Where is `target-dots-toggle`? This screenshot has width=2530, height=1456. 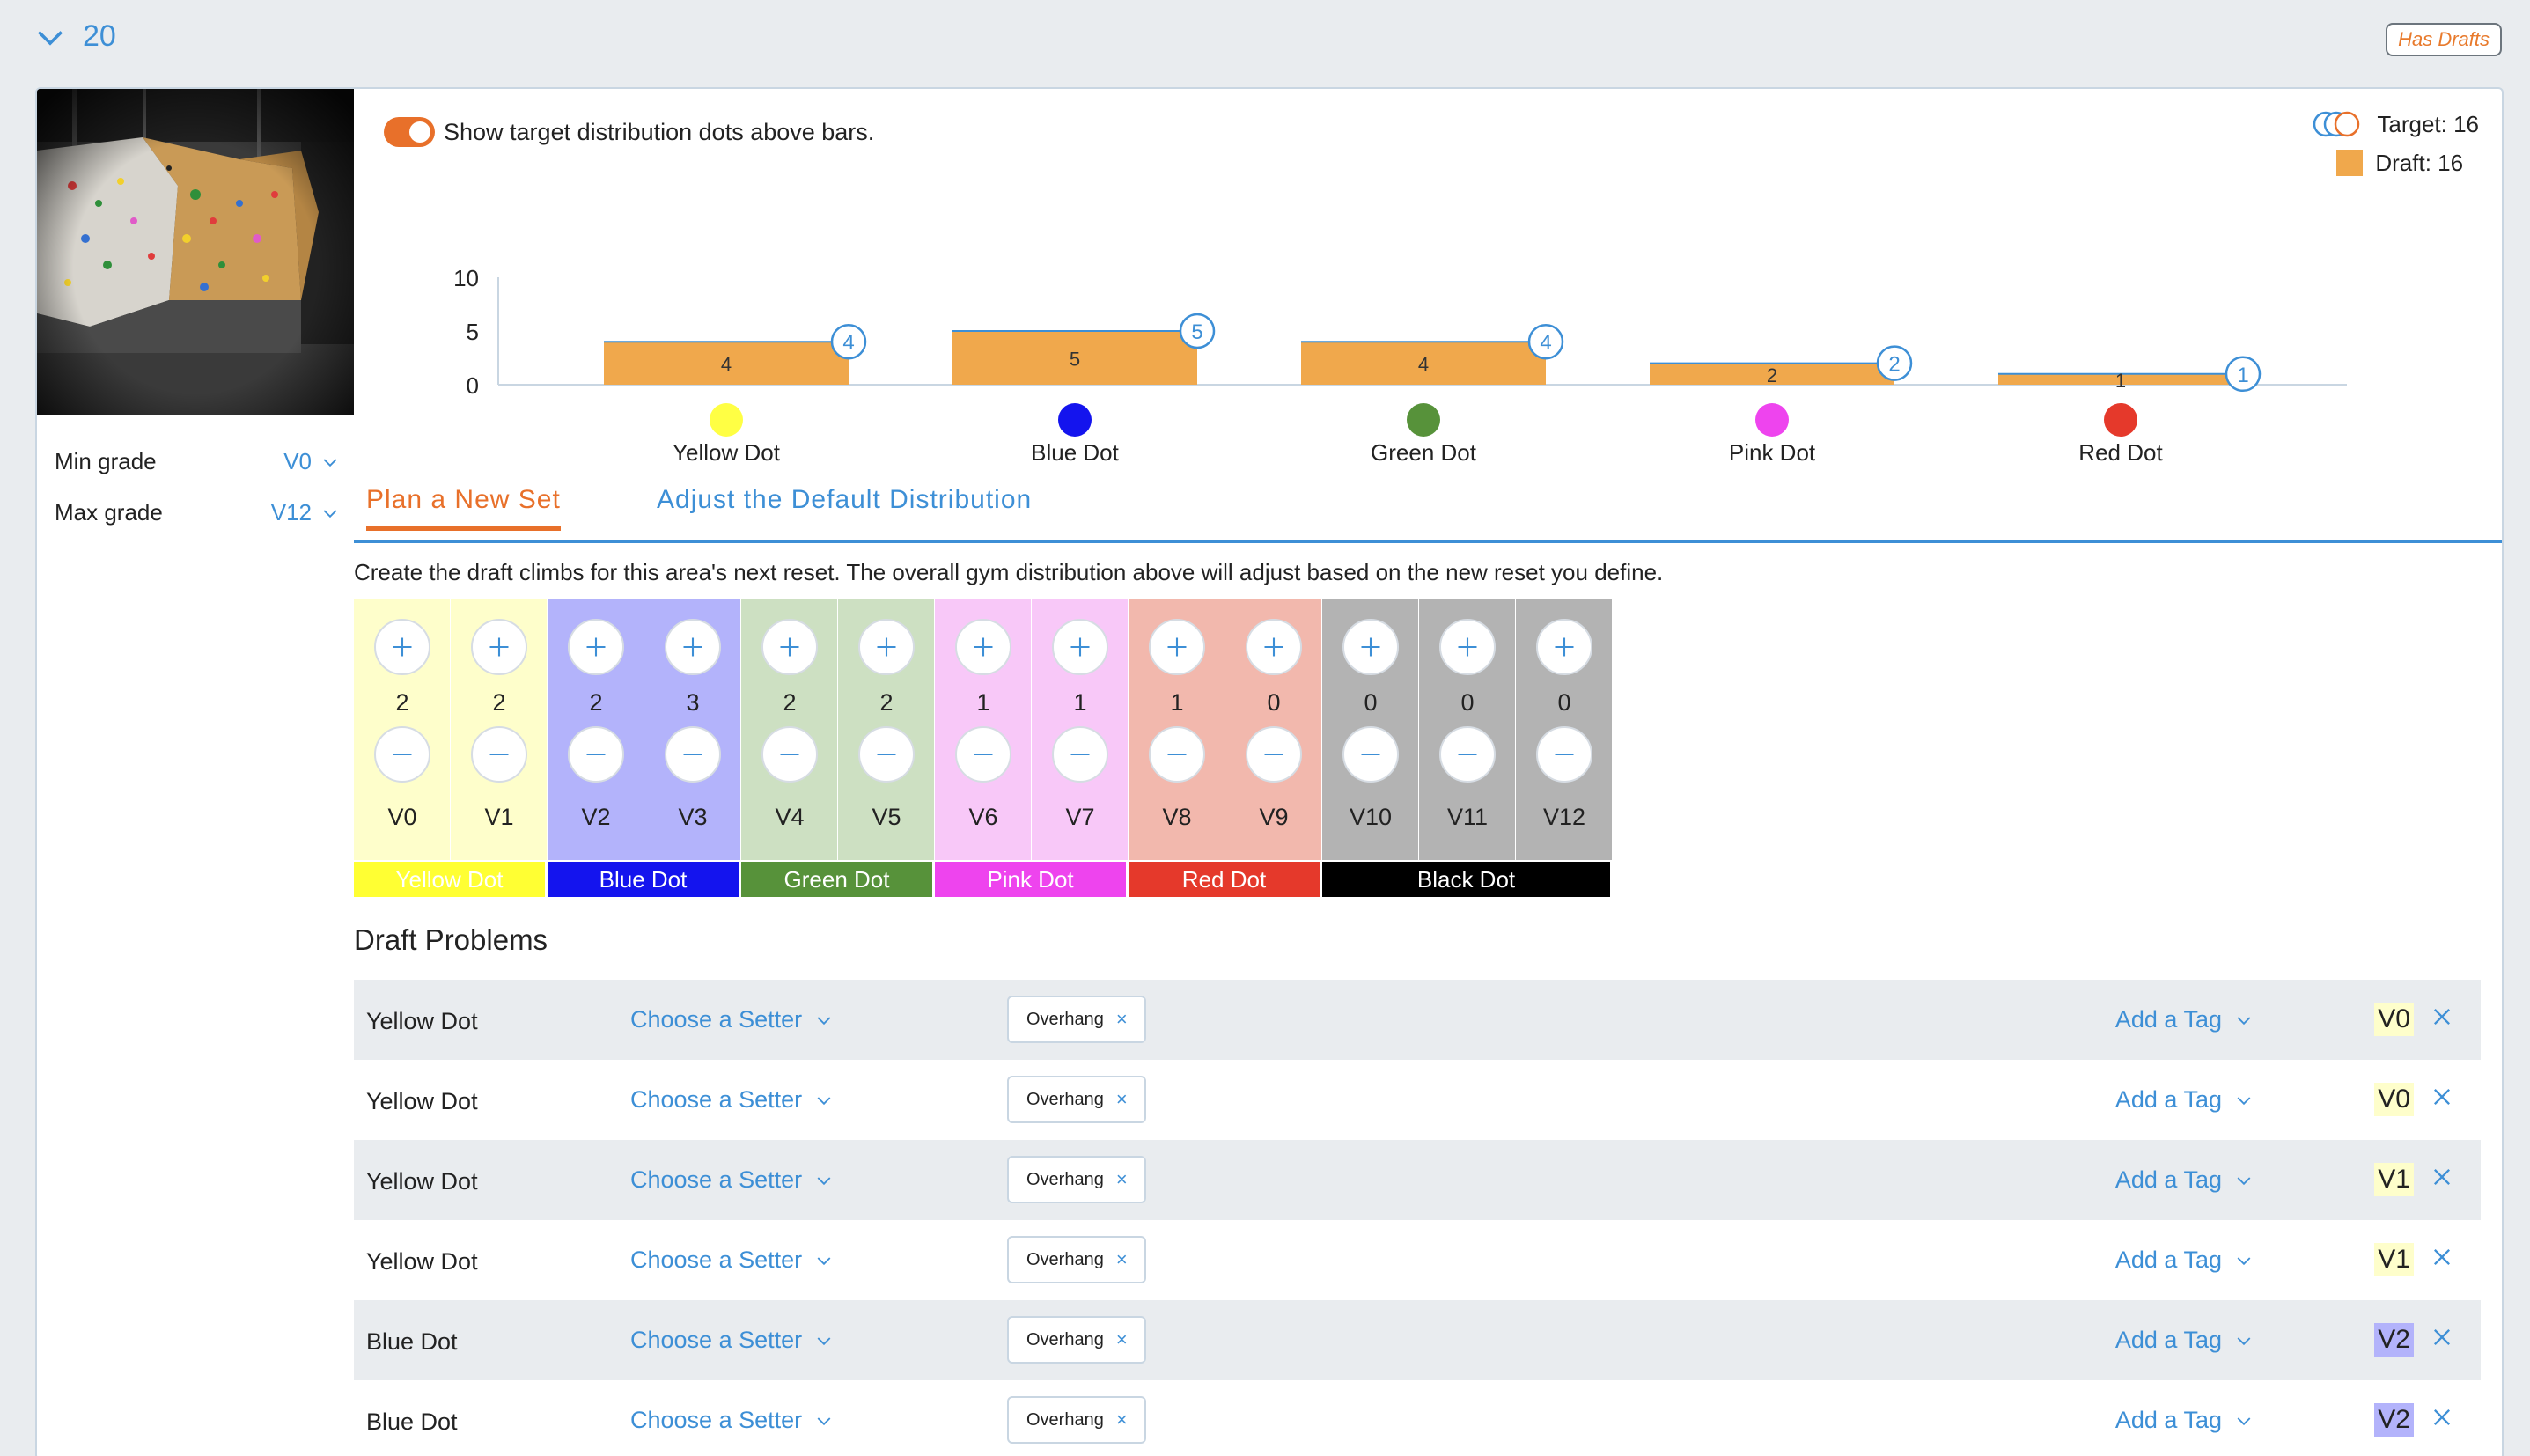
target-dots-toggle is located at coordinates (410, 132).